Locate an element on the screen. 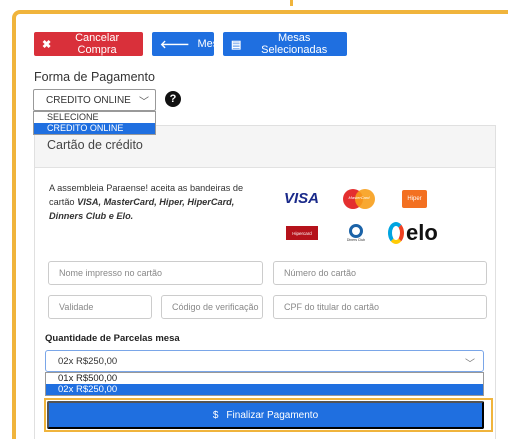 The image size is (510, 439). payment-option-credito-online: CREDITO ONLINE is located at coordinates (94, 128).